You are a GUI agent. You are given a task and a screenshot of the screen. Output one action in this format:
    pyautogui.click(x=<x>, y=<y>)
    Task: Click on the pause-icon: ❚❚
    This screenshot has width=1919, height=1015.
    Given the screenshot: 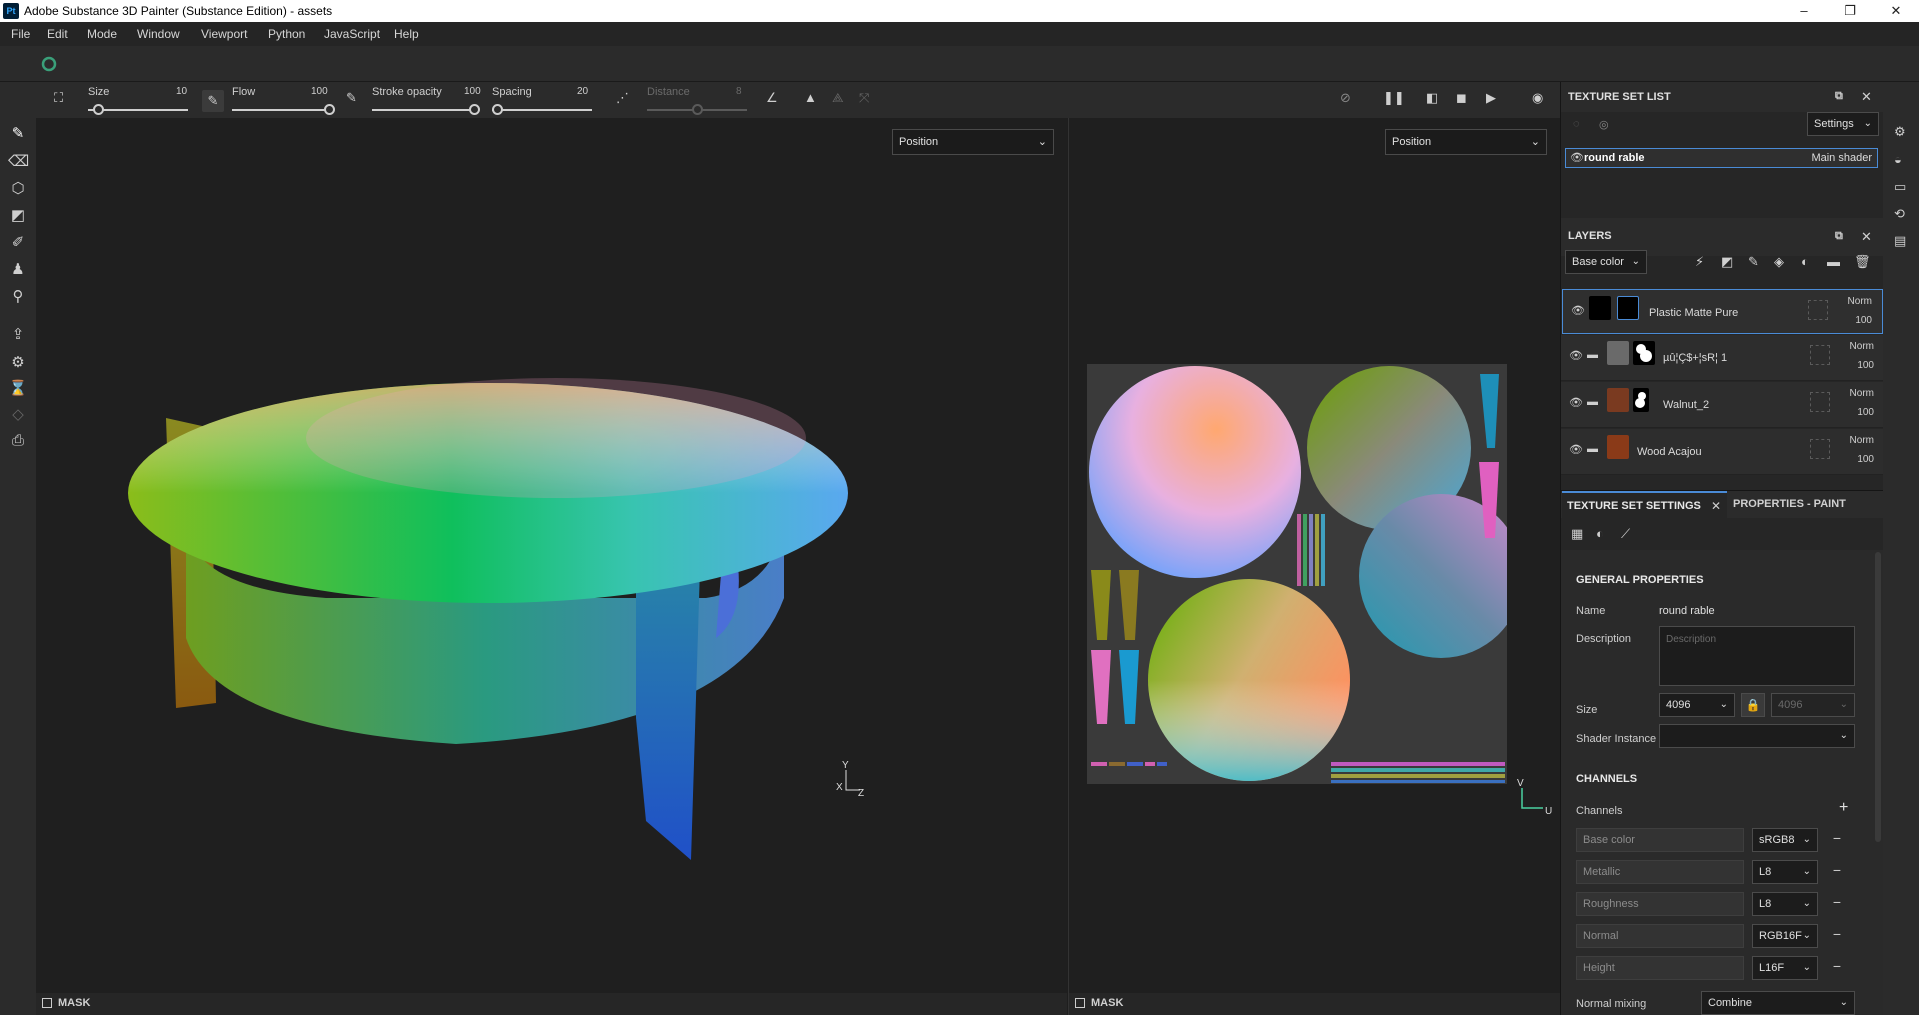 What is the action you would take?
    pyautogui.click(x=1394, y=98)
    